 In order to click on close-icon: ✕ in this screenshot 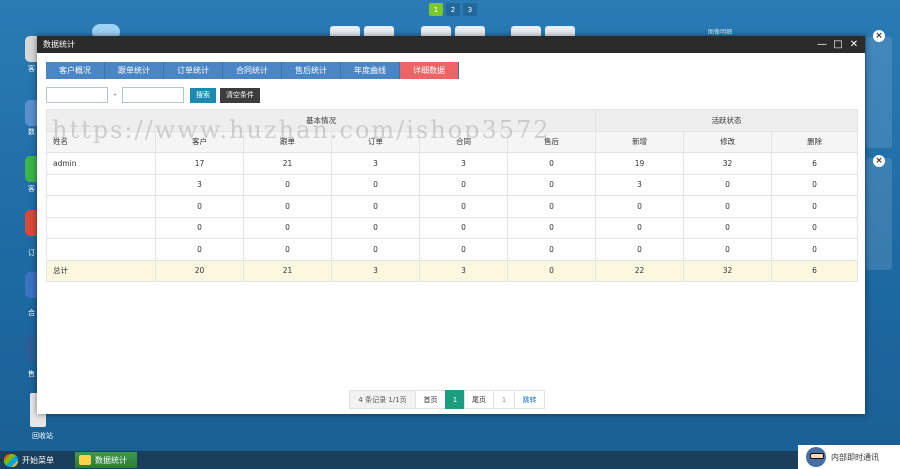, I will do `click(854, 44)`.